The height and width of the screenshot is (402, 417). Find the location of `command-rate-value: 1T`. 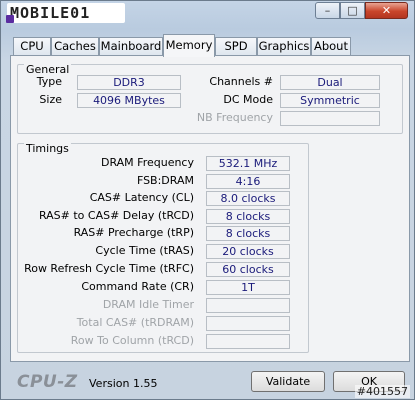

command-rate-value: 1T is located at coordinates (248, 287).